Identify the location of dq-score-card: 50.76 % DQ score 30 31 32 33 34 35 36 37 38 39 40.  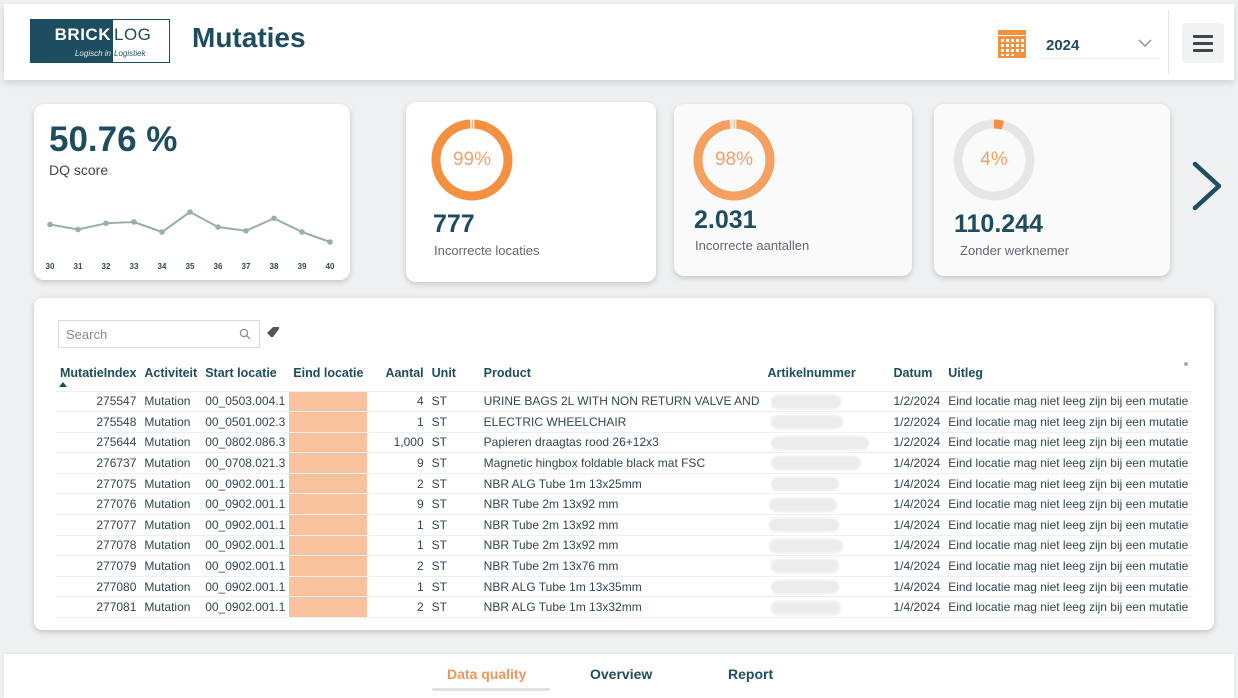
(192, 192).